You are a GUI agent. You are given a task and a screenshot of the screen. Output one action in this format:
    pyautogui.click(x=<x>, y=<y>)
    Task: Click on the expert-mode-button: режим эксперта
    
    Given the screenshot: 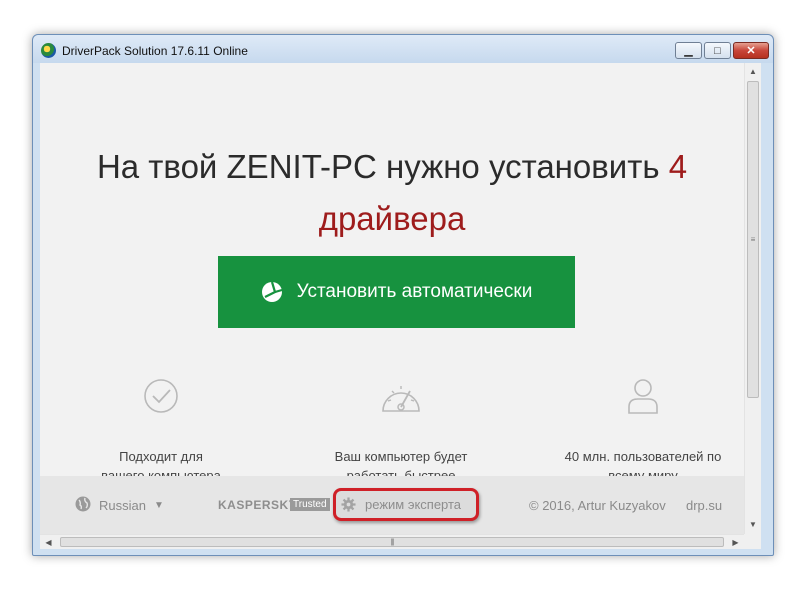 What is the action you would take?
    pyautogui.click(x=406, y=504)
    